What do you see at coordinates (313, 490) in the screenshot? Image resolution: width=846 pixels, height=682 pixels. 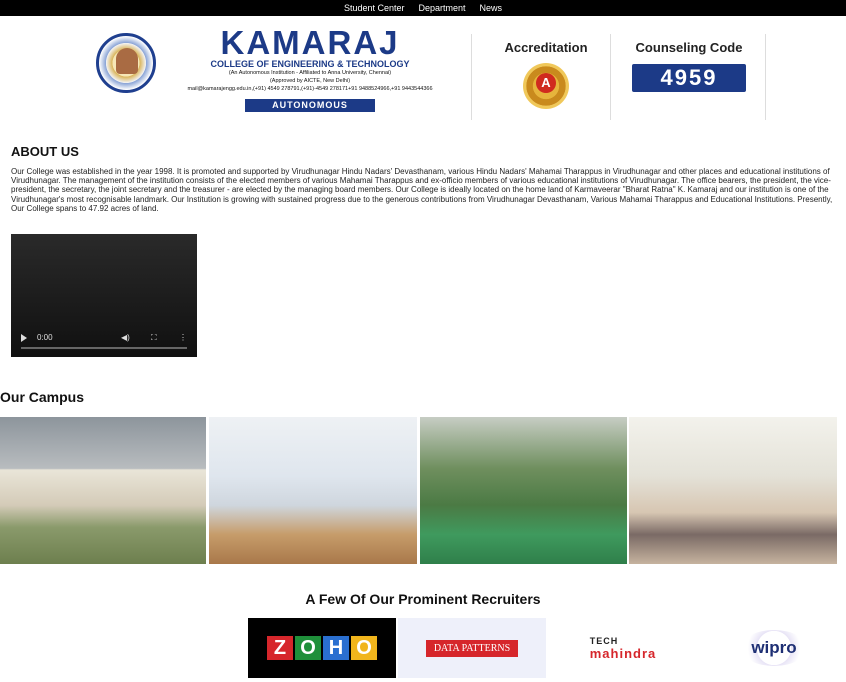 I see `campus-photo-computer-lab` at bounding box center [313, 490].